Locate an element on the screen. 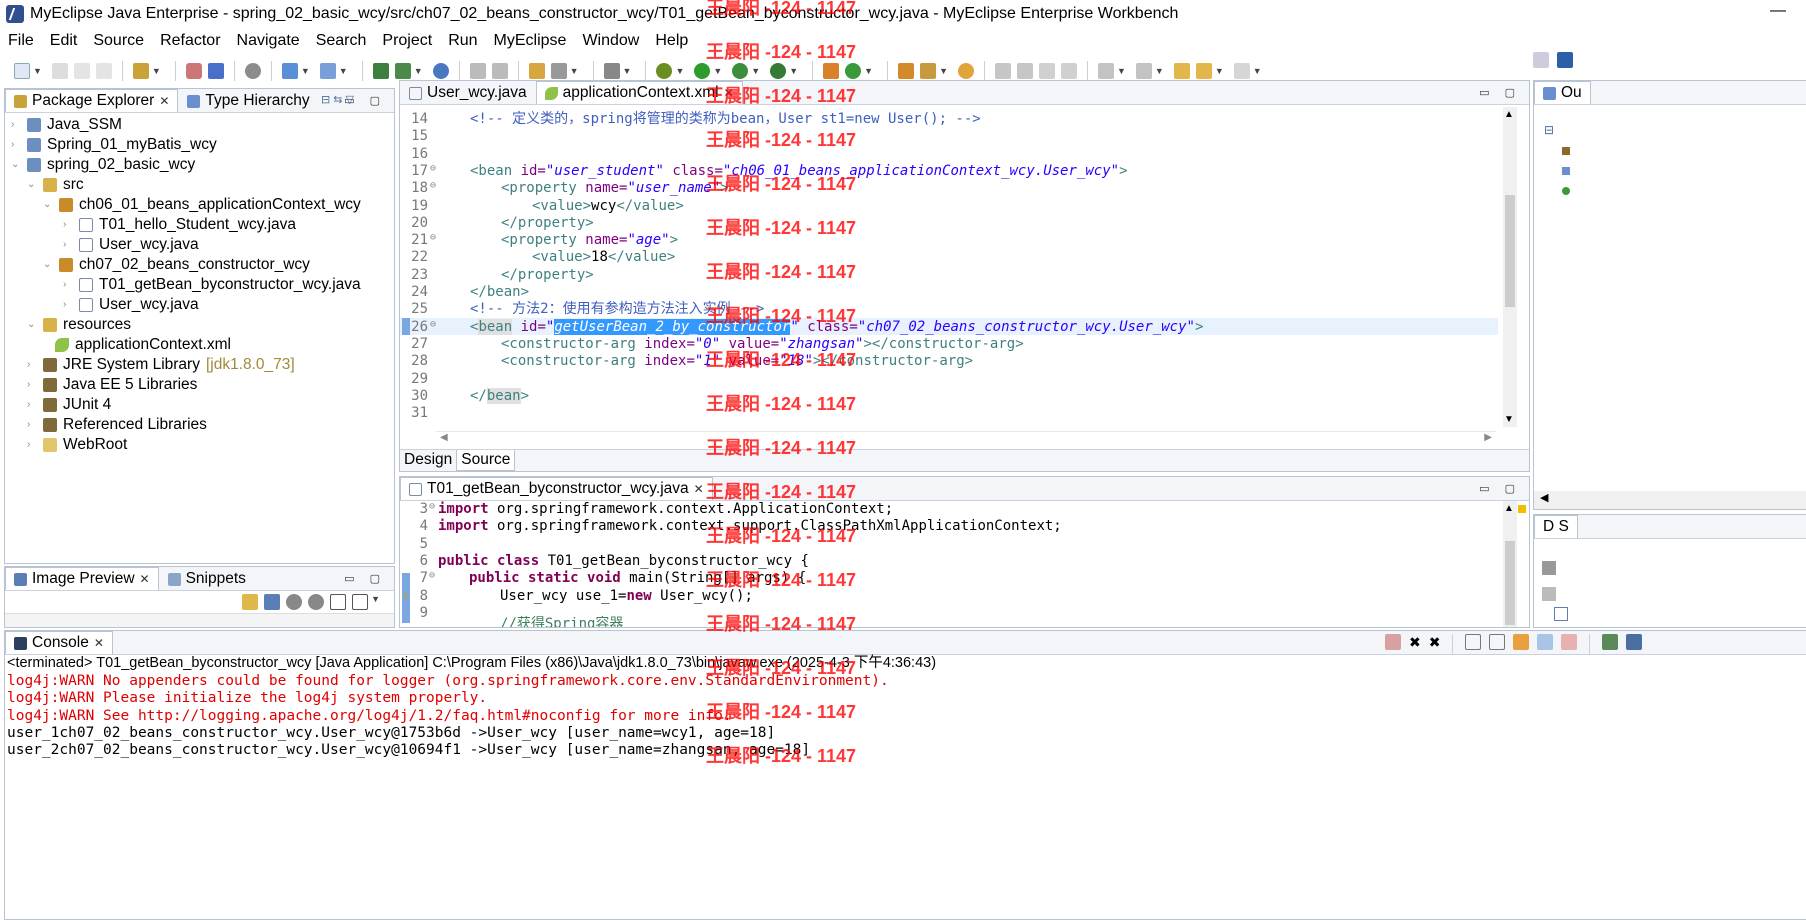 The height and width of the screenshot is (920, 1806). menu-help: Help is located at coordinates (671, 41).